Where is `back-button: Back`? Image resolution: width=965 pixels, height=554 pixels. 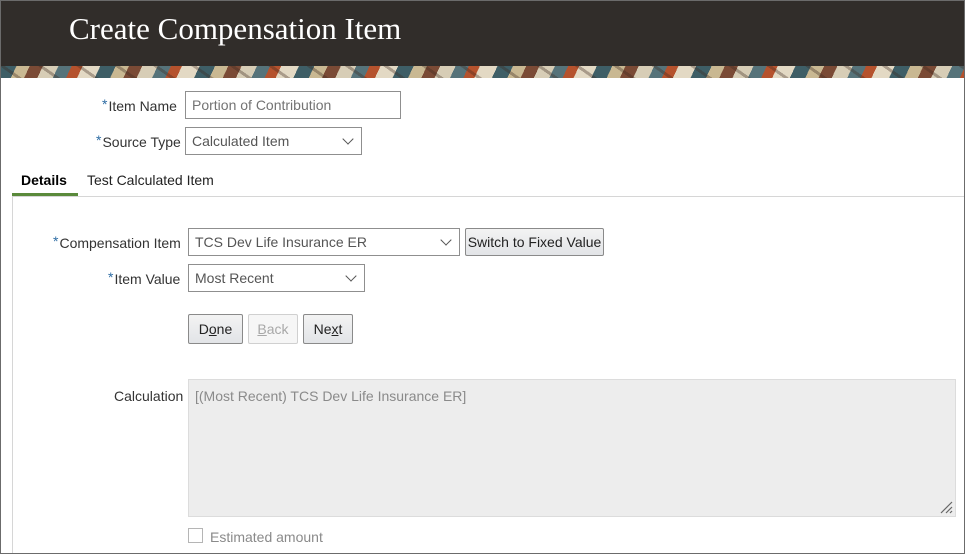
back-button: Back is located at coordinates (273, 329).